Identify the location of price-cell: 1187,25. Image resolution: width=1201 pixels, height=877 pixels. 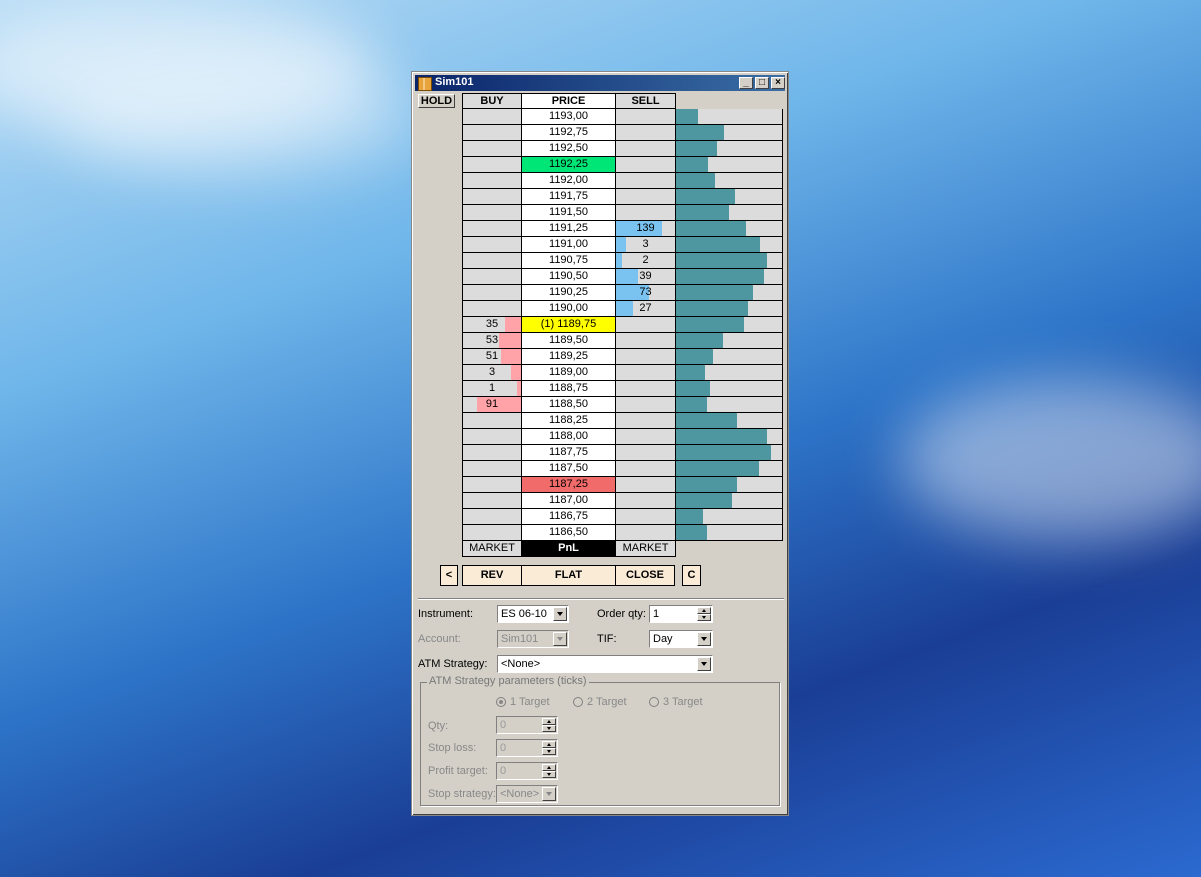
(569, 485).